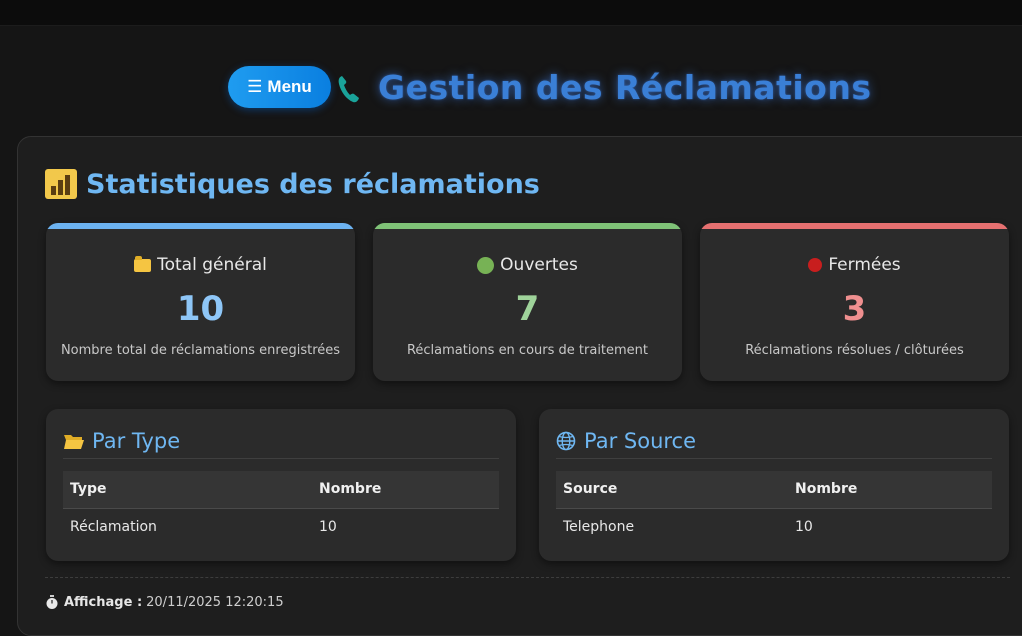 The width and height of the screenshot is (1022, 636). I want to click on par-type-title-text: Par Type, so click(136, 441).